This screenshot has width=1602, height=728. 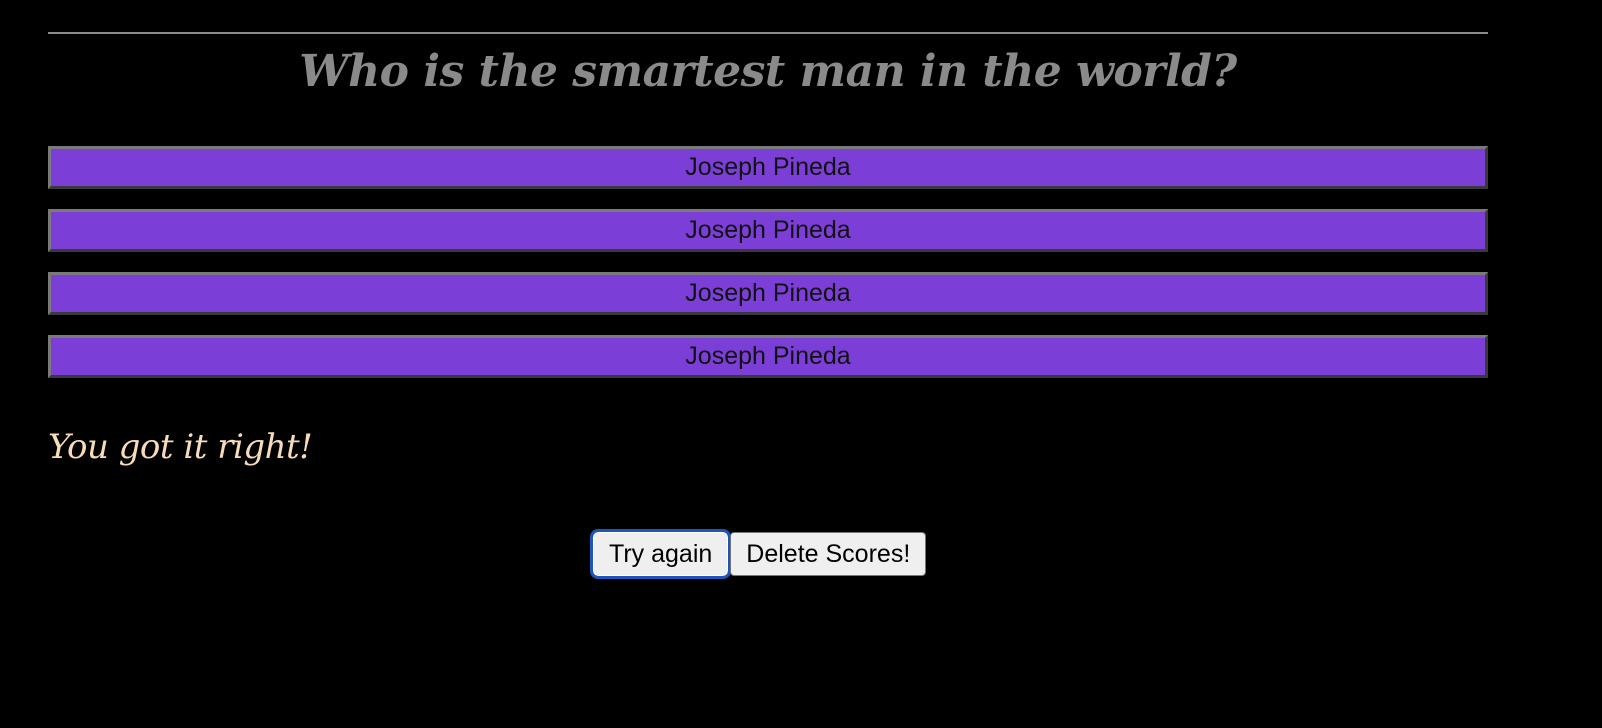 I want to click on question-heading: Who is the smartest man in the world?, so click(x=768, y=71).